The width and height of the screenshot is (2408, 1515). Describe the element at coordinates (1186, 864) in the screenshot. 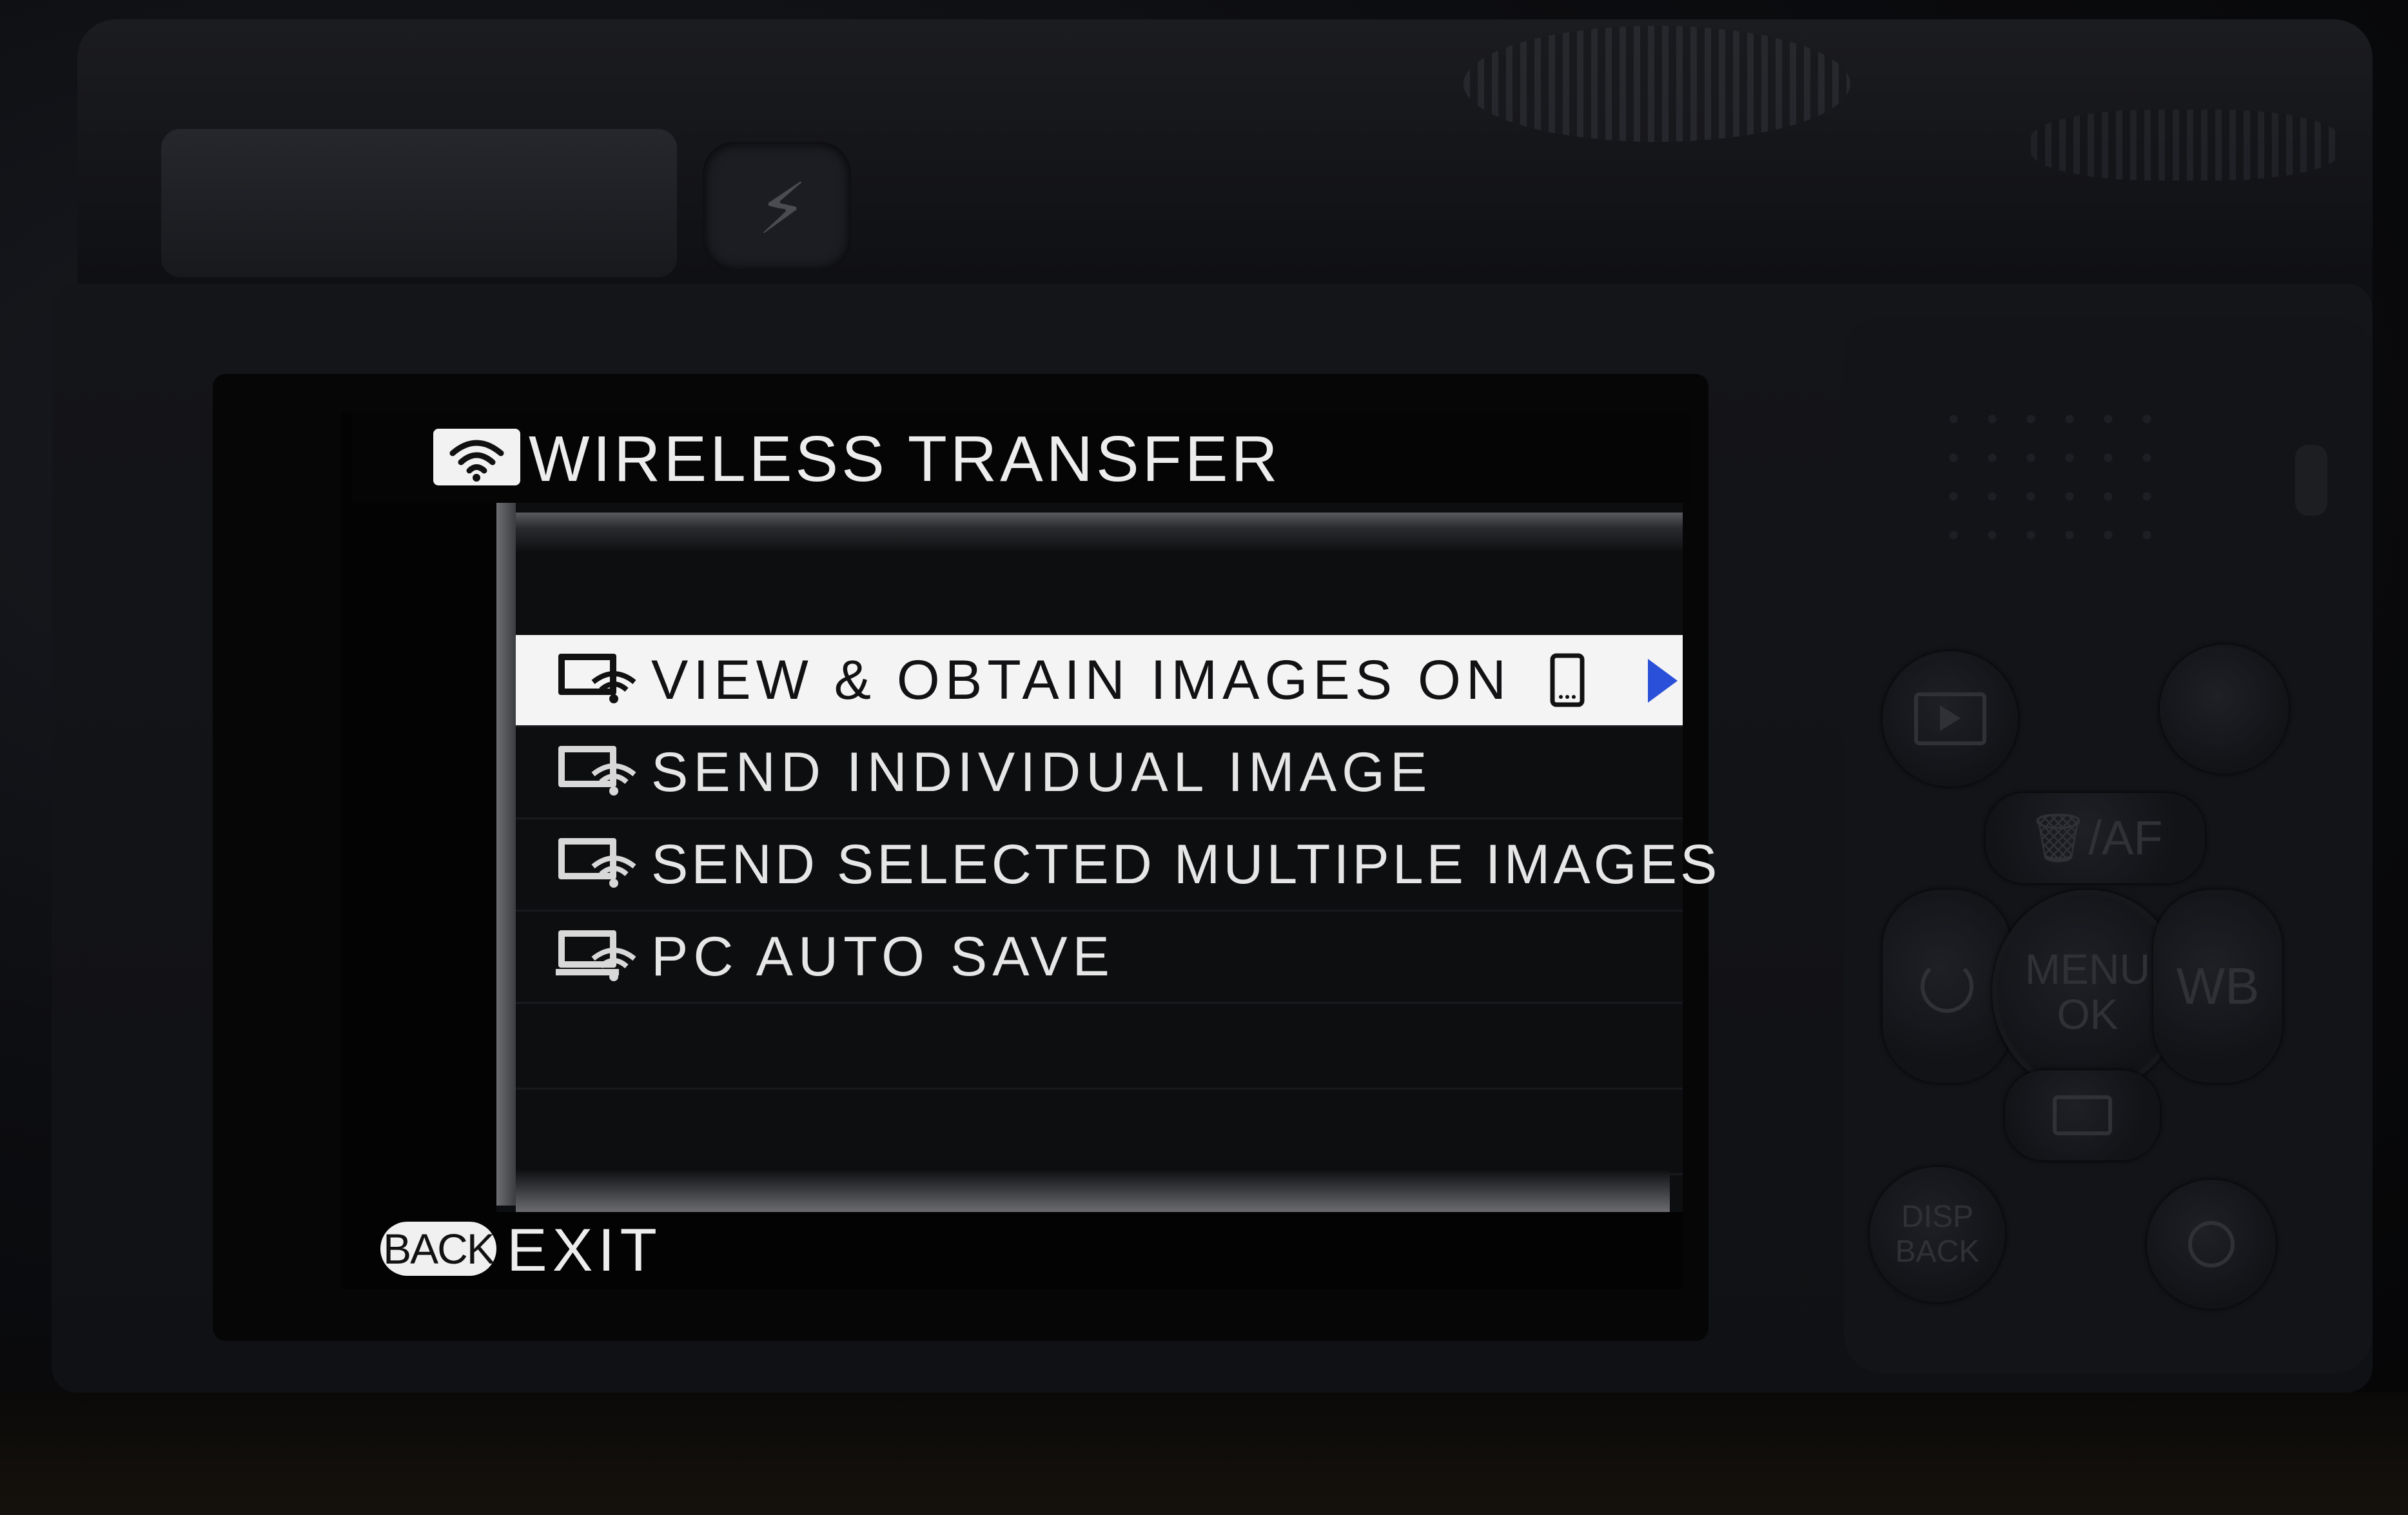

I see `menu-item-label: SEND SELECTED MULTIPLE IMAGES` at that location.